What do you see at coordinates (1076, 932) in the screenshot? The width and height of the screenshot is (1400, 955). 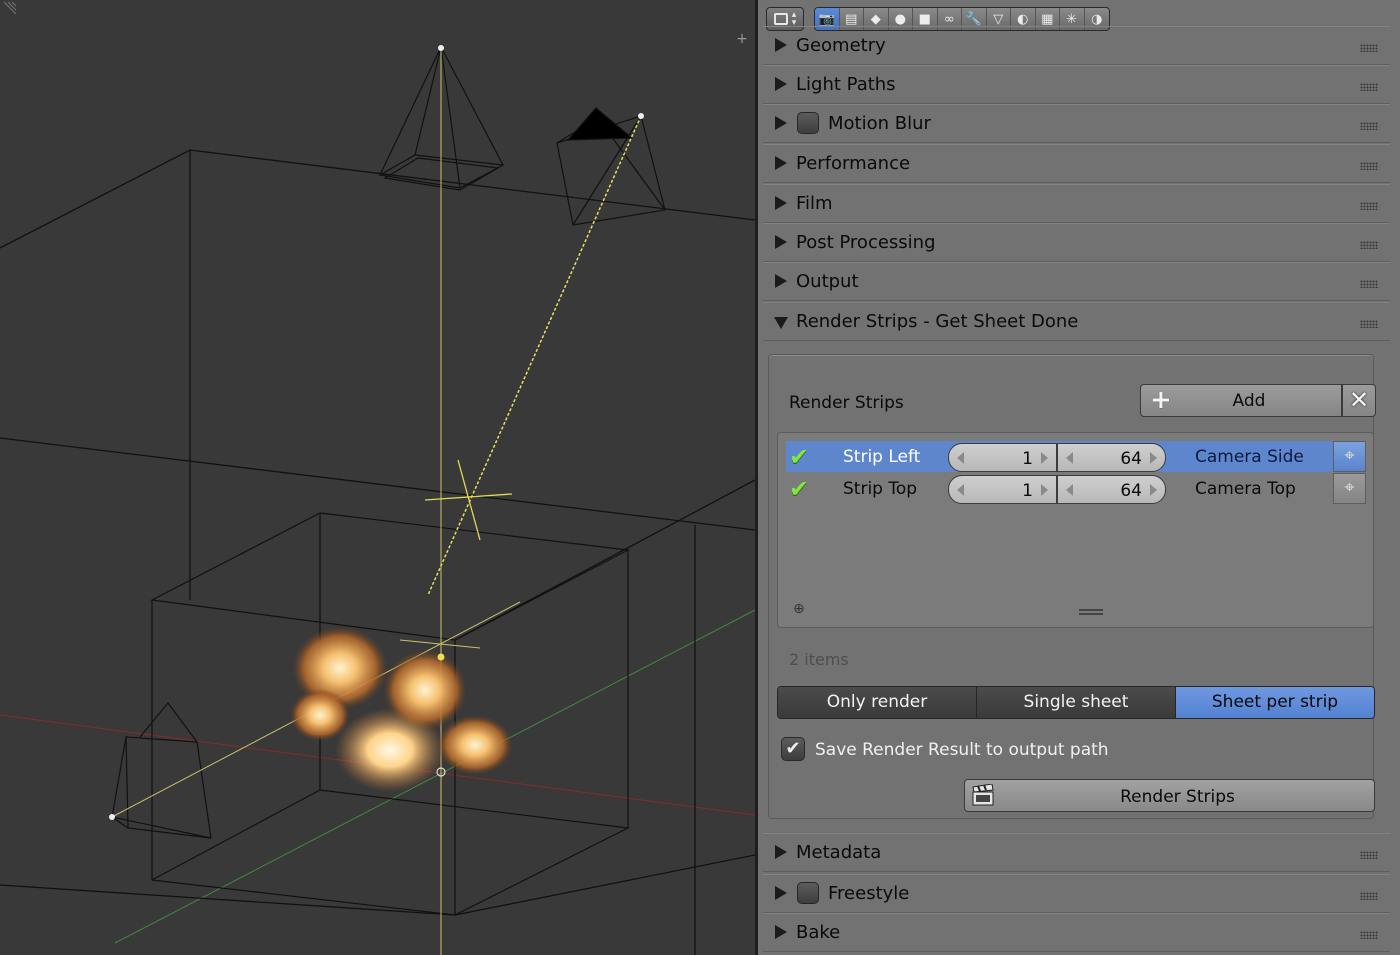 I see `panel-bake: Bake` at bounding box center [1076, 932].